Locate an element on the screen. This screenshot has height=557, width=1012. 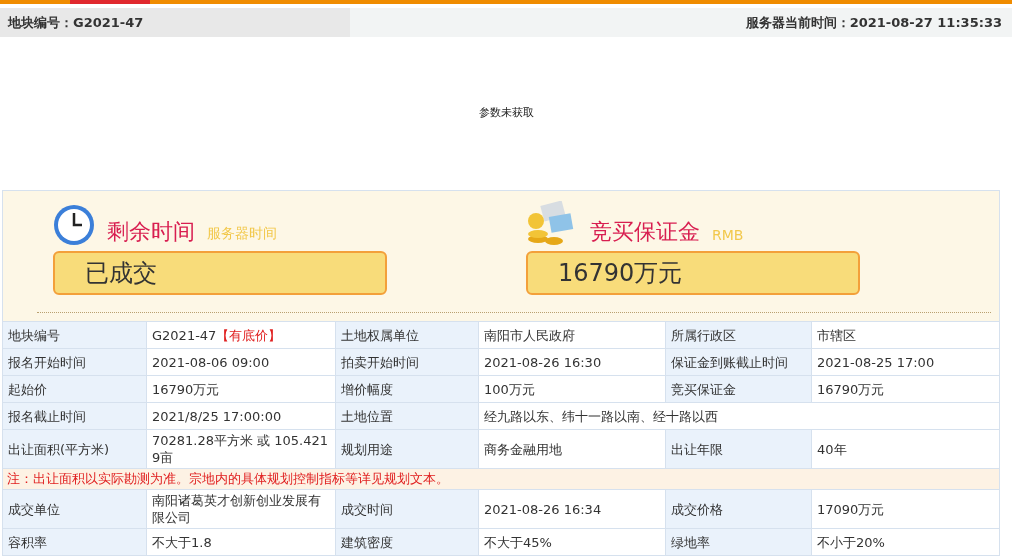
field-label: 出让面积(平方米) is located at coordinates (75, 449).